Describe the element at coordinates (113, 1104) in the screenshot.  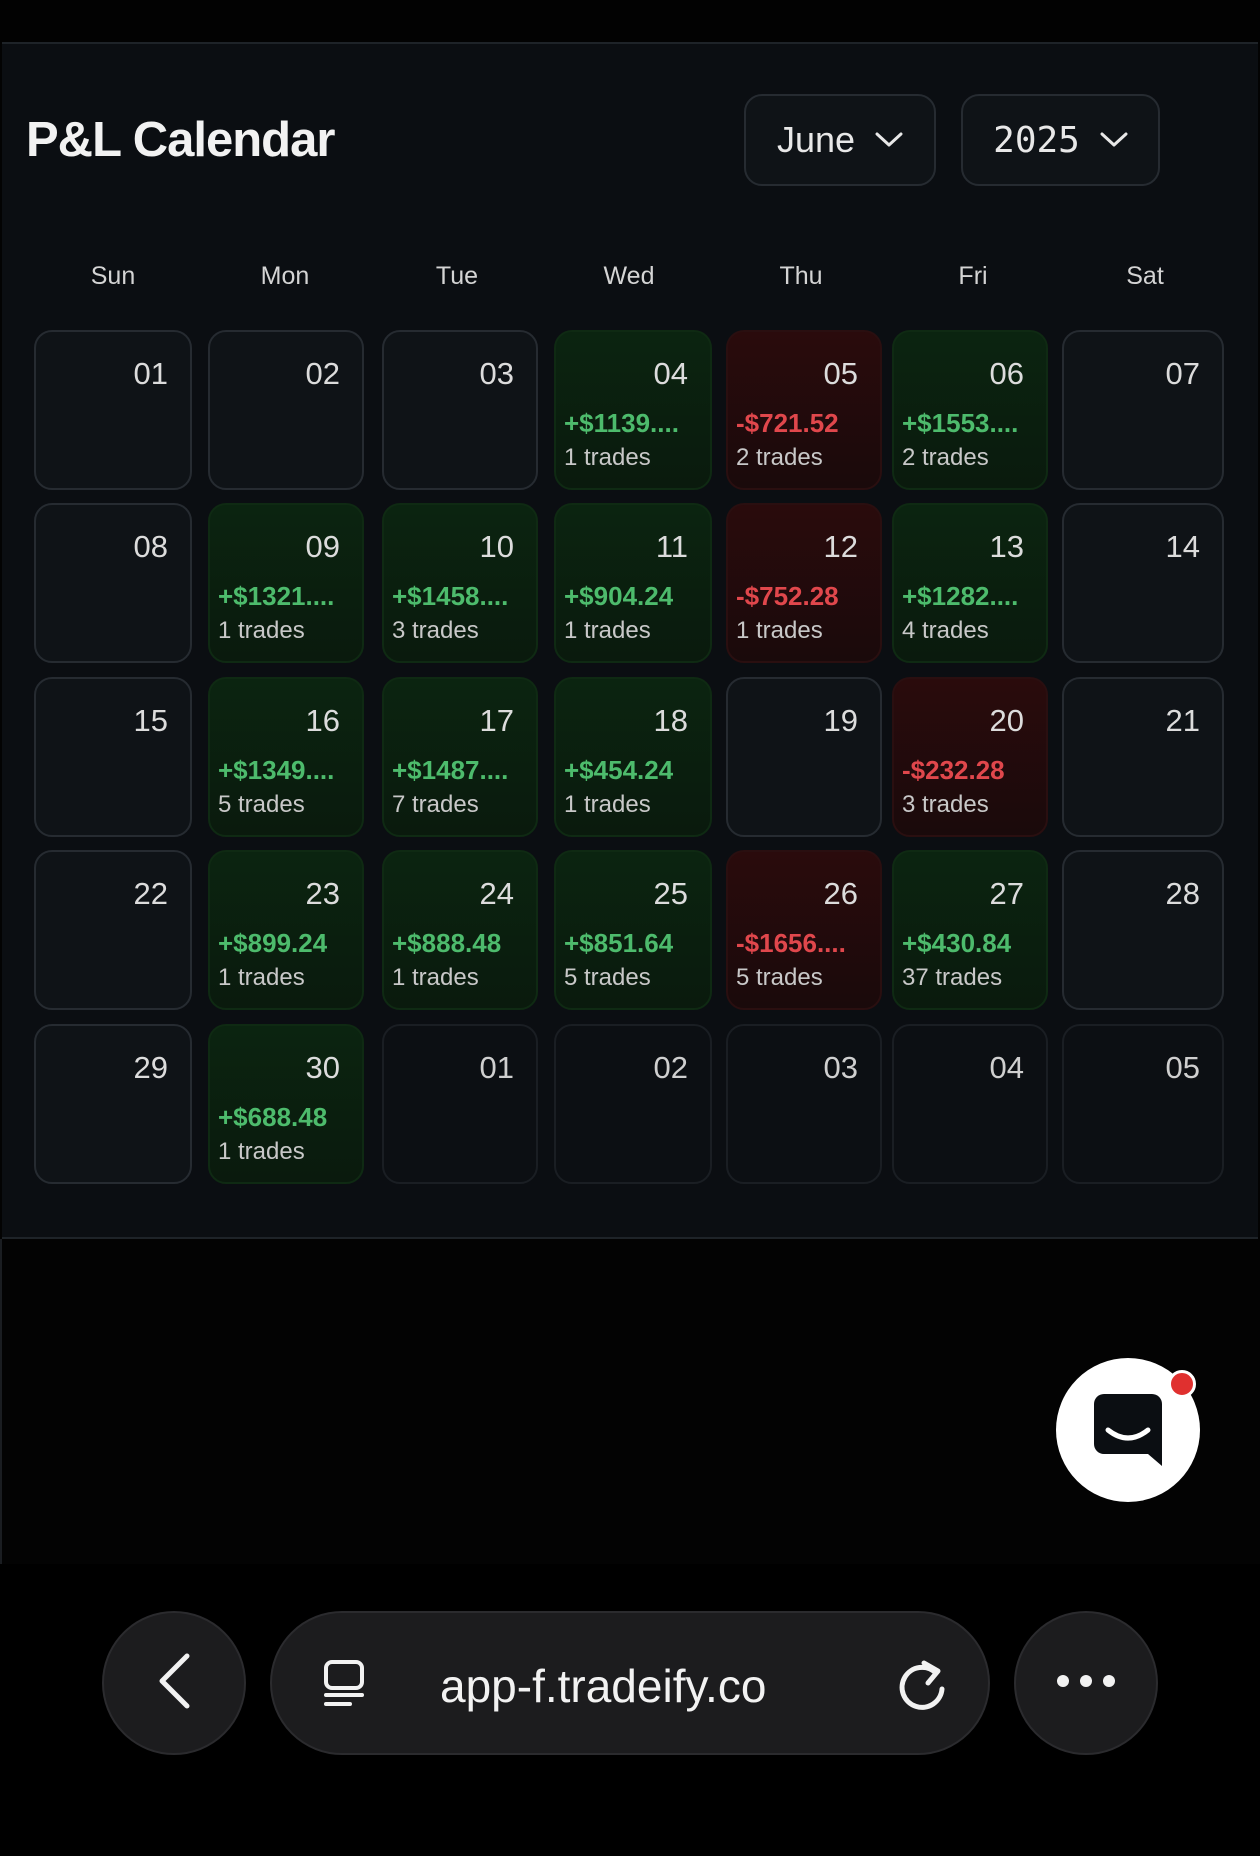
I see `calendar-day-cell: 29` at that location.